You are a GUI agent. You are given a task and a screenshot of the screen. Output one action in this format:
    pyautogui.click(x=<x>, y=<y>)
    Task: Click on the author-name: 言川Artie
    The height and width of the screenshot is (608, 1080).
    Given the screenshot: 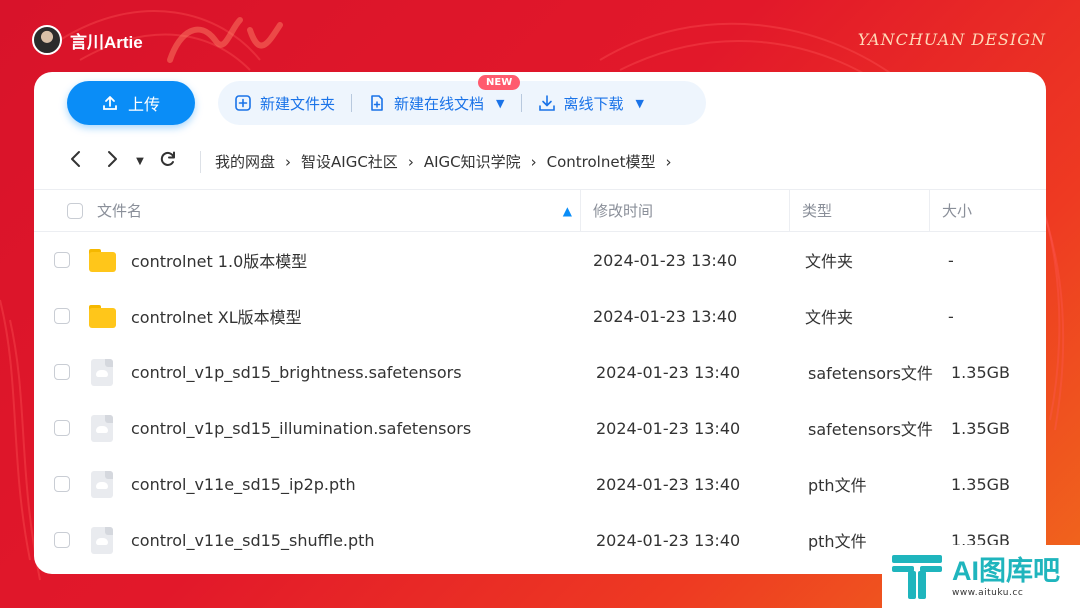 What is the action you would take?
    pyautogui.click(x=106, y=42)
    